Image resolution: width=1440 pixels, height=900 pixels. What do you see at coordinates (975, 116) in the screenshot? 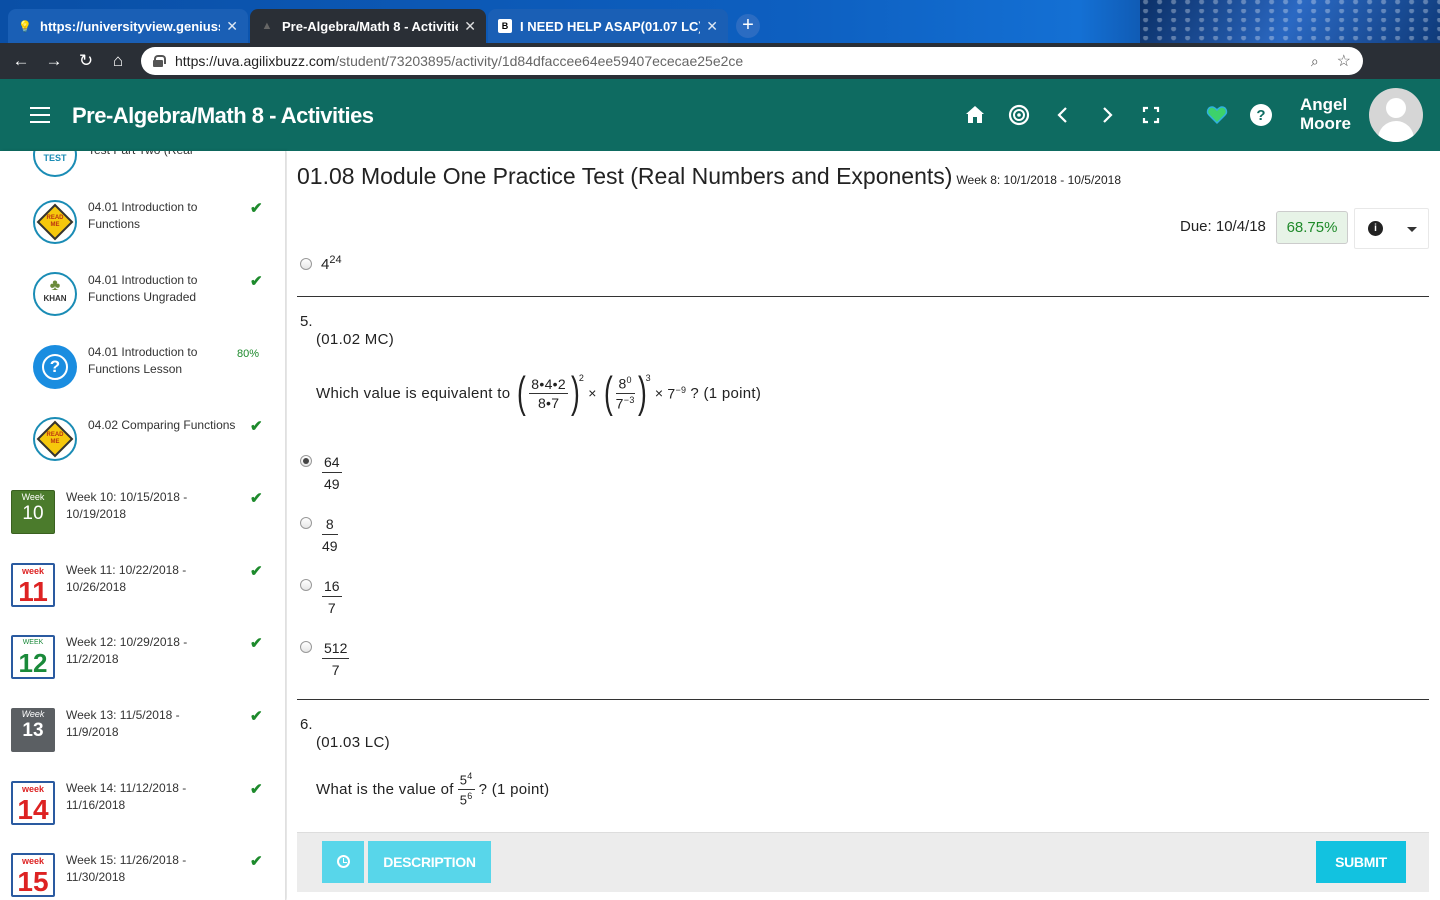
I see `home-icon` at bounding box center [975, 116].